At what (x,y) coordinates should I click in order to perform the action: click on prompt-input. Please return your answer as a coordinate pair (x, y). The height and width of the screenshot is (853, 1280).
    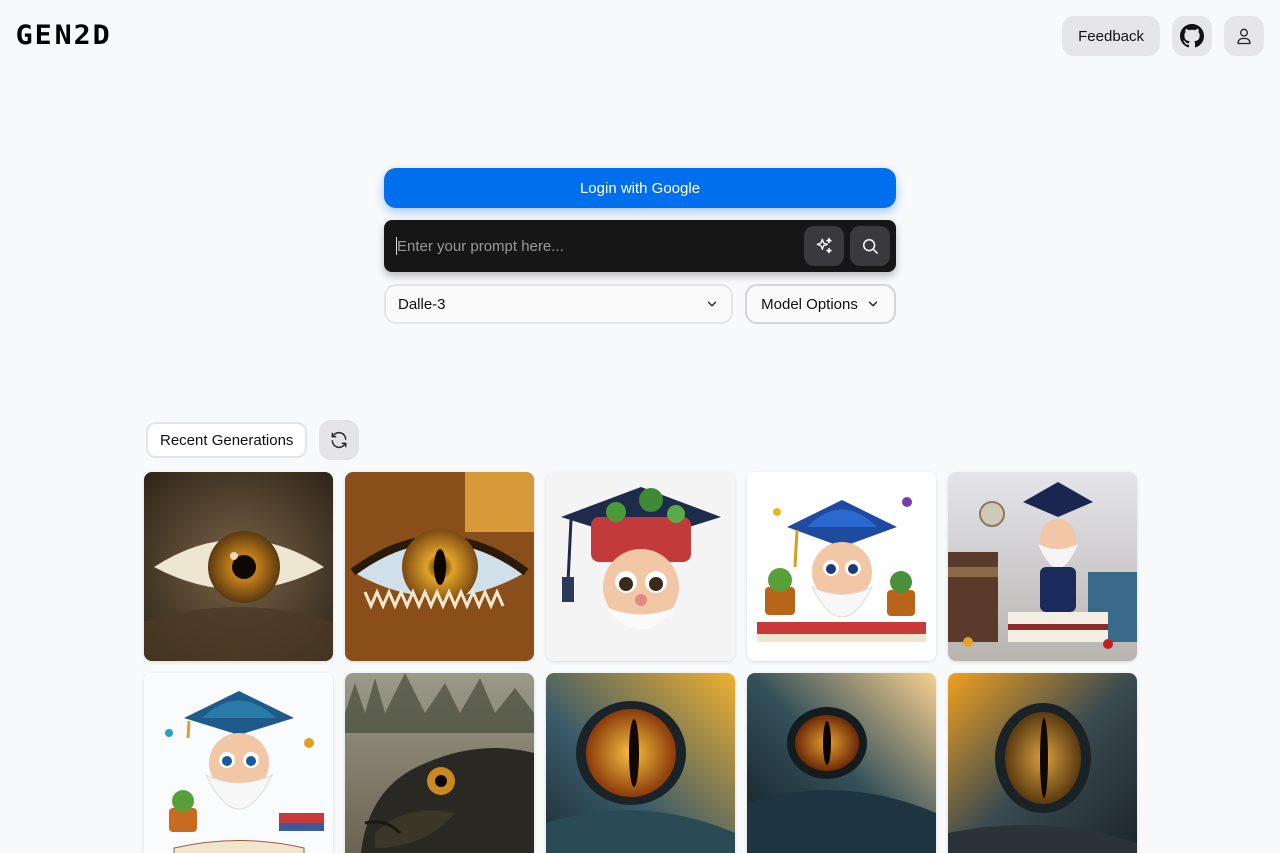
    Looking at the image, I should click on (597, 246).